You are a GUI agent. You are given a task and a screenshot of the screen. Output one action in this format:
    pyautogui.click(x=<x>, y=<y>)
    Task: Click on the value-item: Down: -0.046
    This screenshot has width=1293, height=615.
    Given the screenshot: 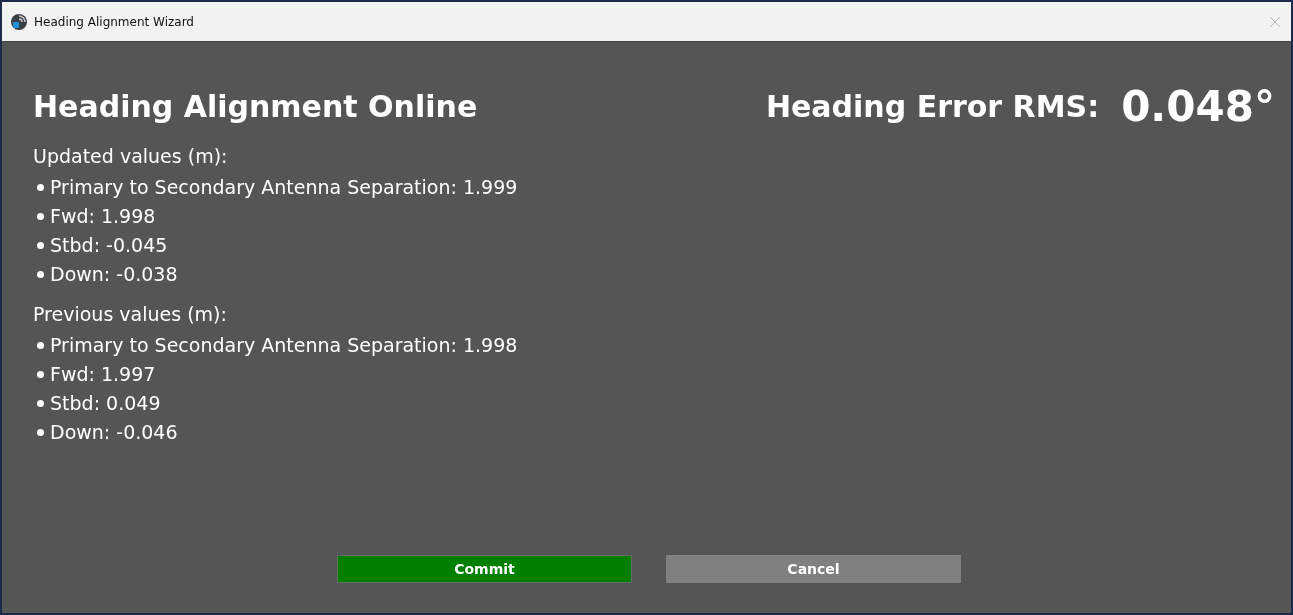 What is the action you would take?
    pyautogui.click(x=114, y=432)
    